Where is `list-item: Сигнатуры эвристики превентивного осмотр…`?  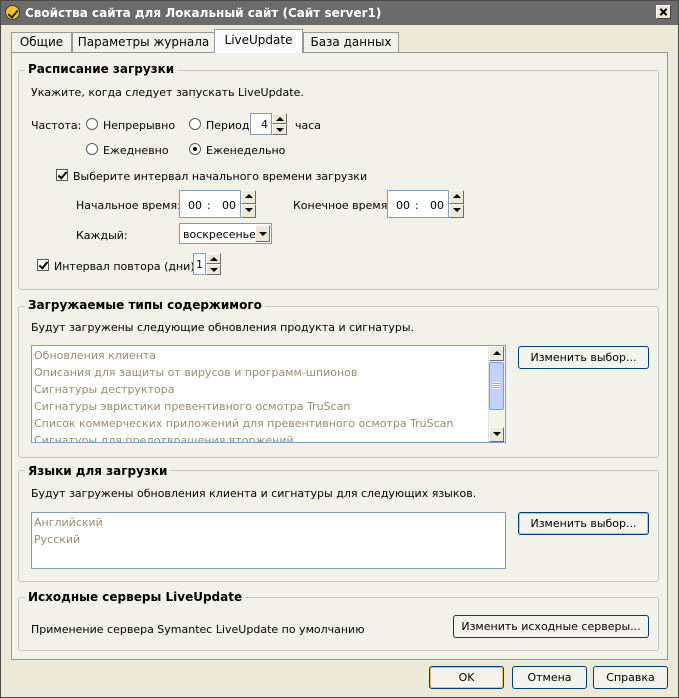 list-item: Сигнатуры эвристики превентивного осмотр… is located at coordinates (192, 406).